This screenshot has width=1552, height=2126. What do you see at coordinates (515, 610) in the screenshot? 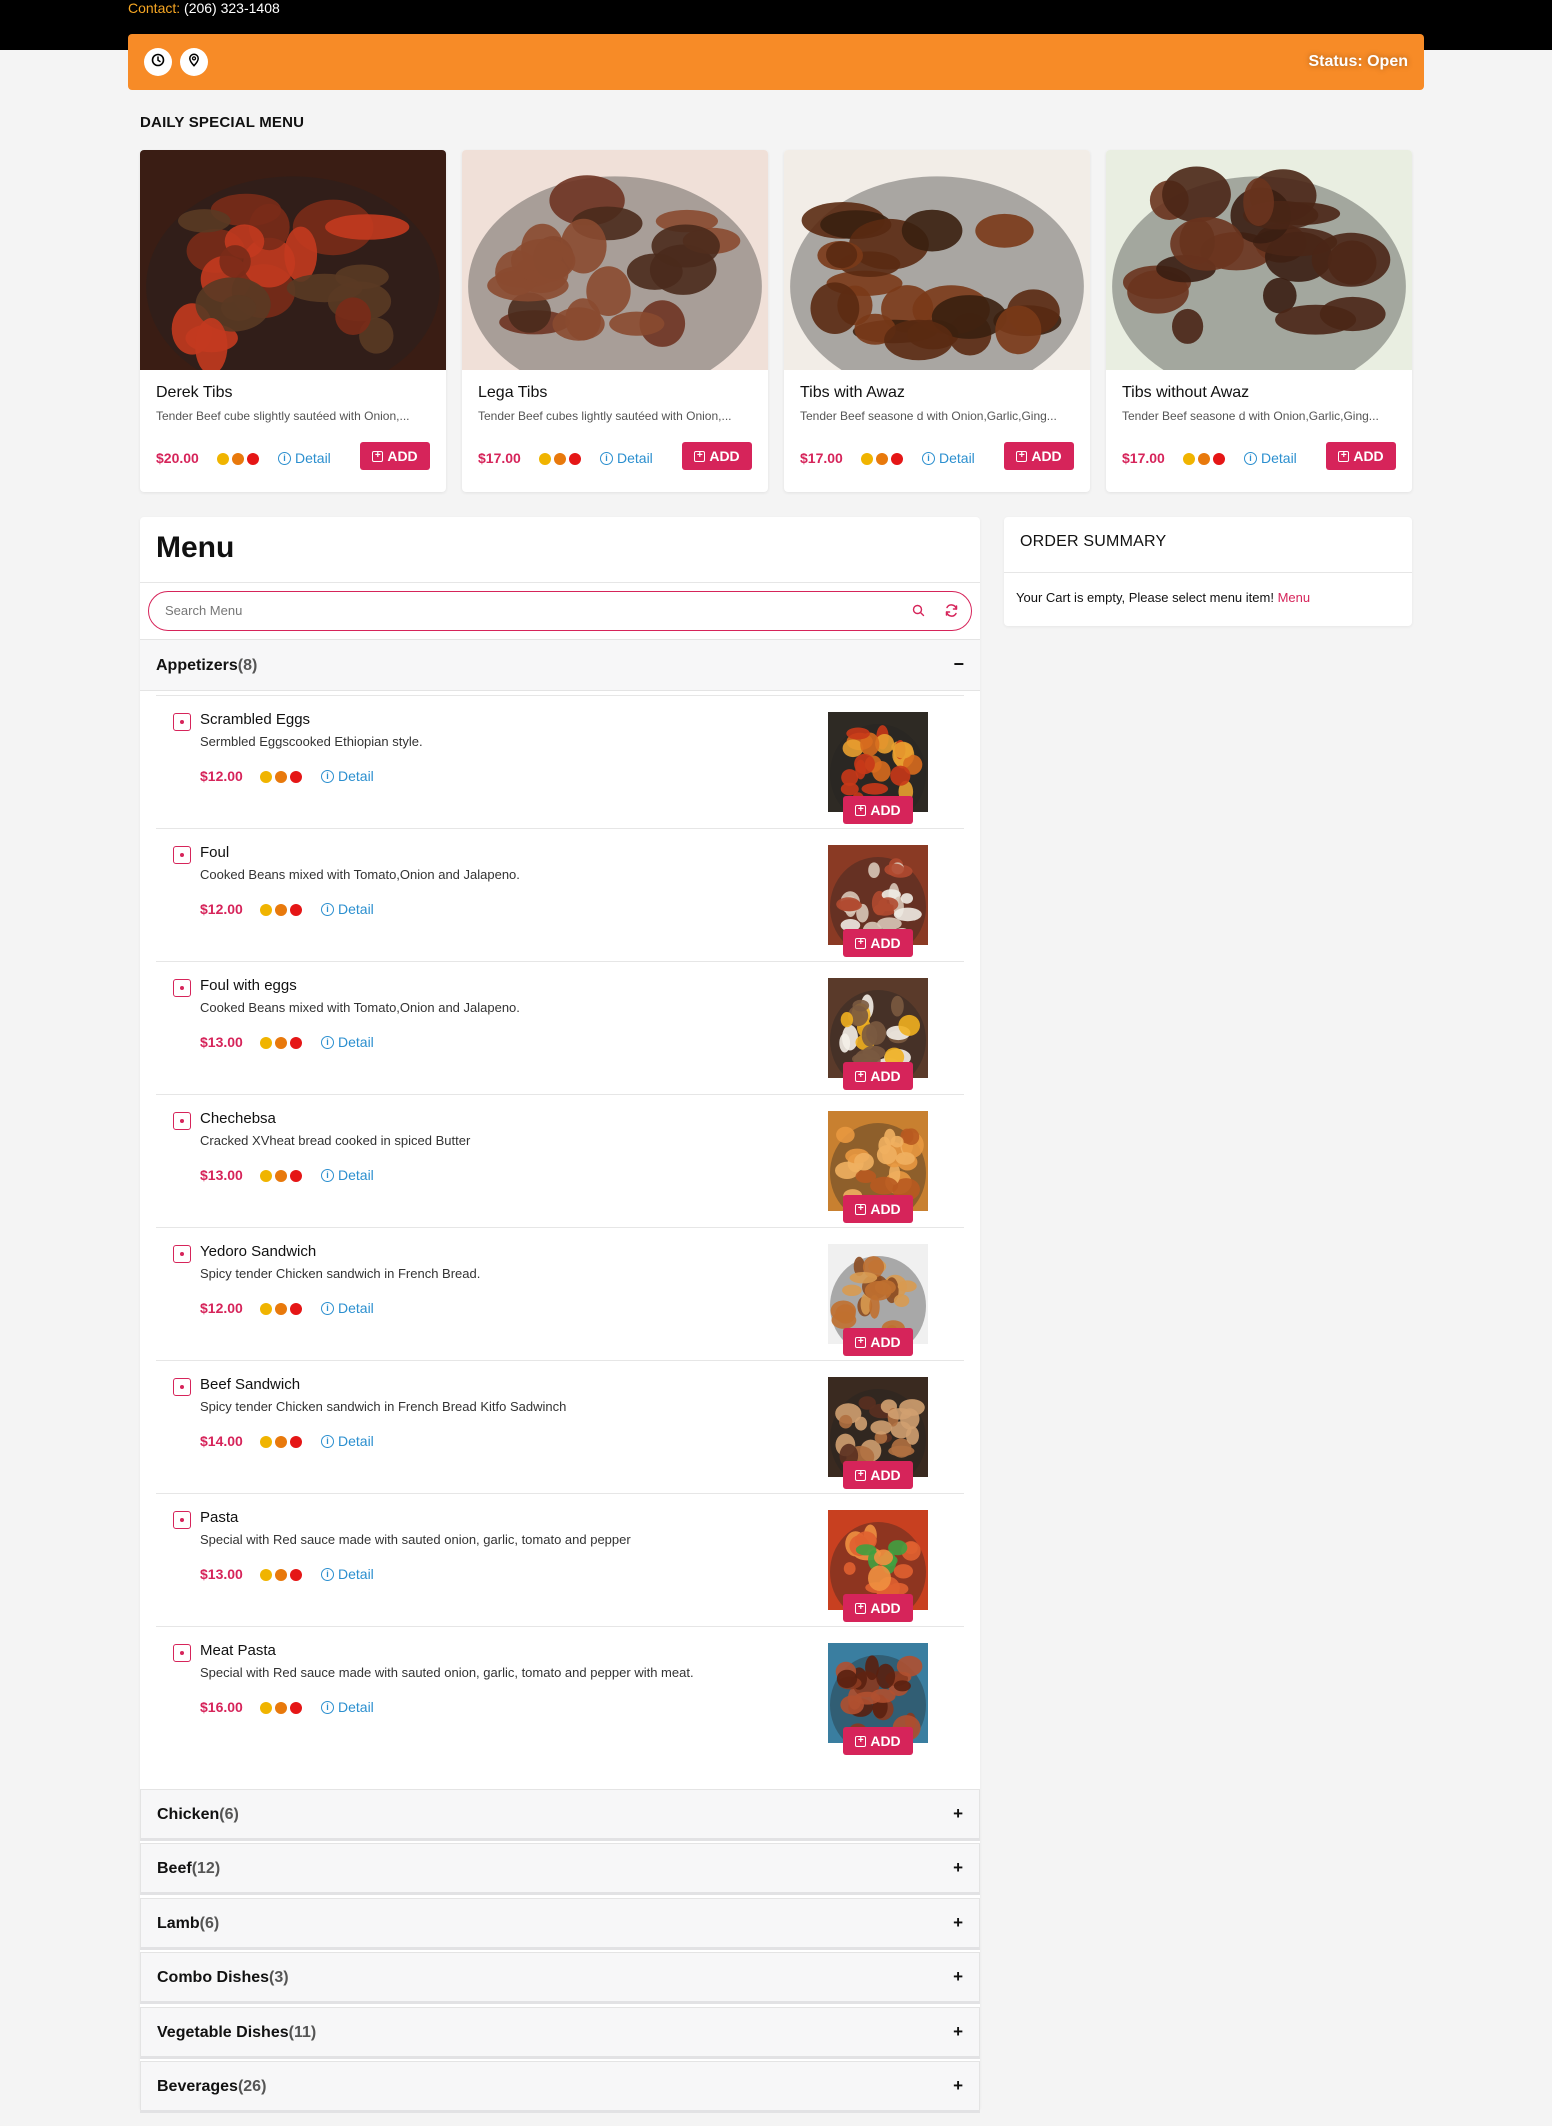
I see `search-input` at bounding box center [515, 610].